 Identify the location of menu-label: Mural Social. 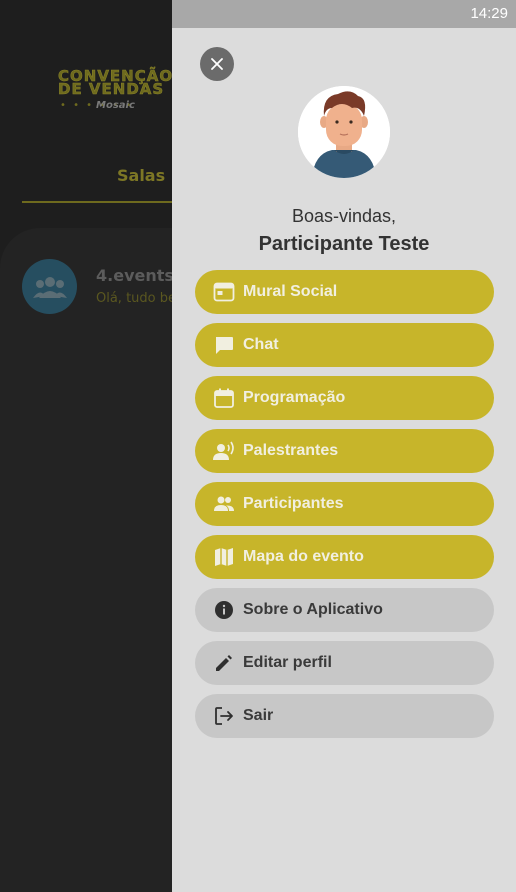
(290, 291).